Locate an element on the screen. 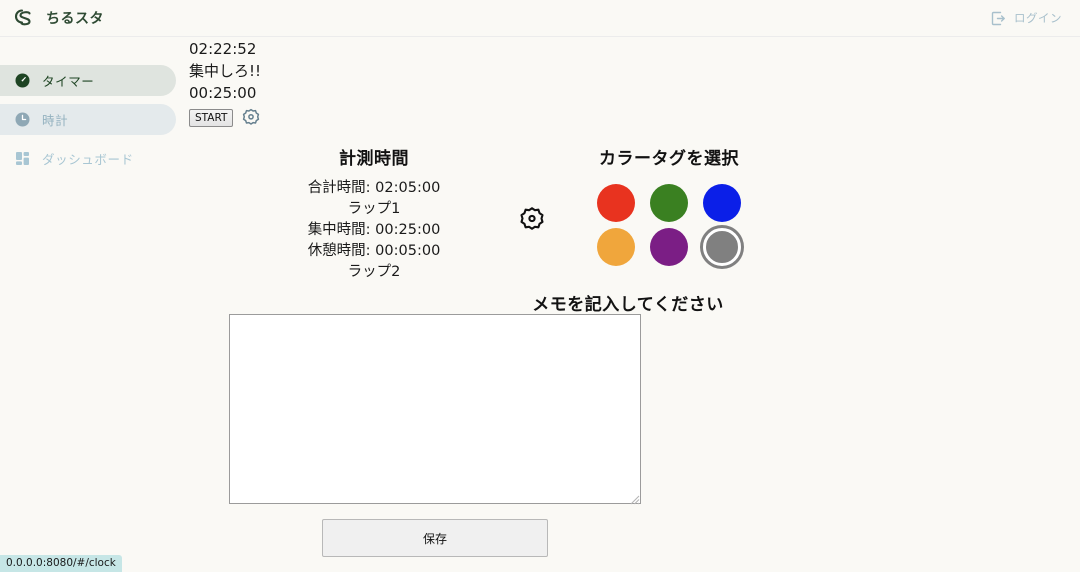 The image size is (1080, 572). brand: ちるスタ is located at coordinates (57, 18).